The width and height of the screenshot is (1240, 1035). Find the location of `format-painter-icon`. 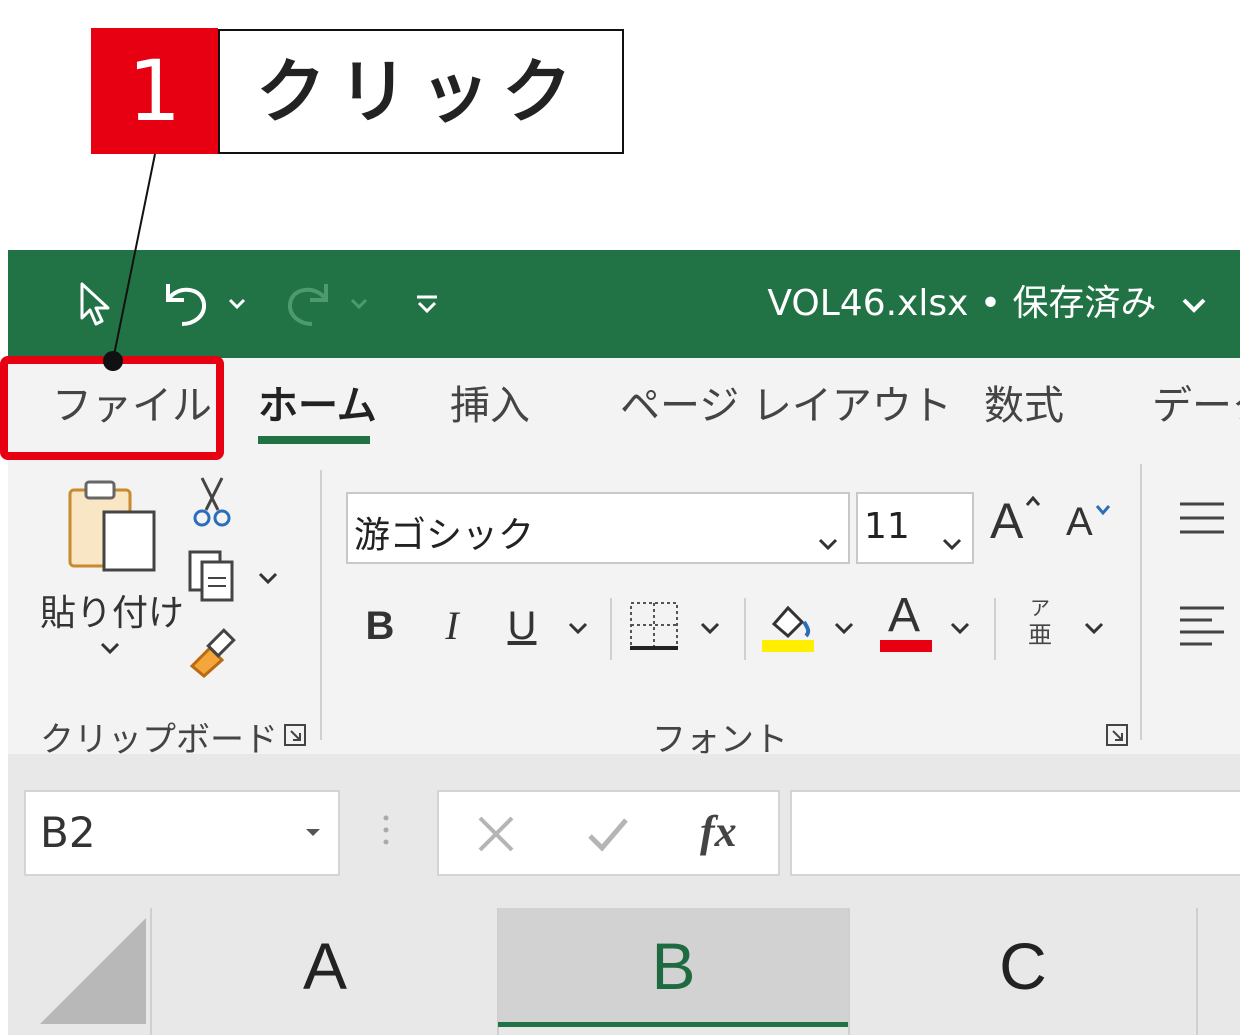

format-painter-icon is located at coordinates (214, 650).